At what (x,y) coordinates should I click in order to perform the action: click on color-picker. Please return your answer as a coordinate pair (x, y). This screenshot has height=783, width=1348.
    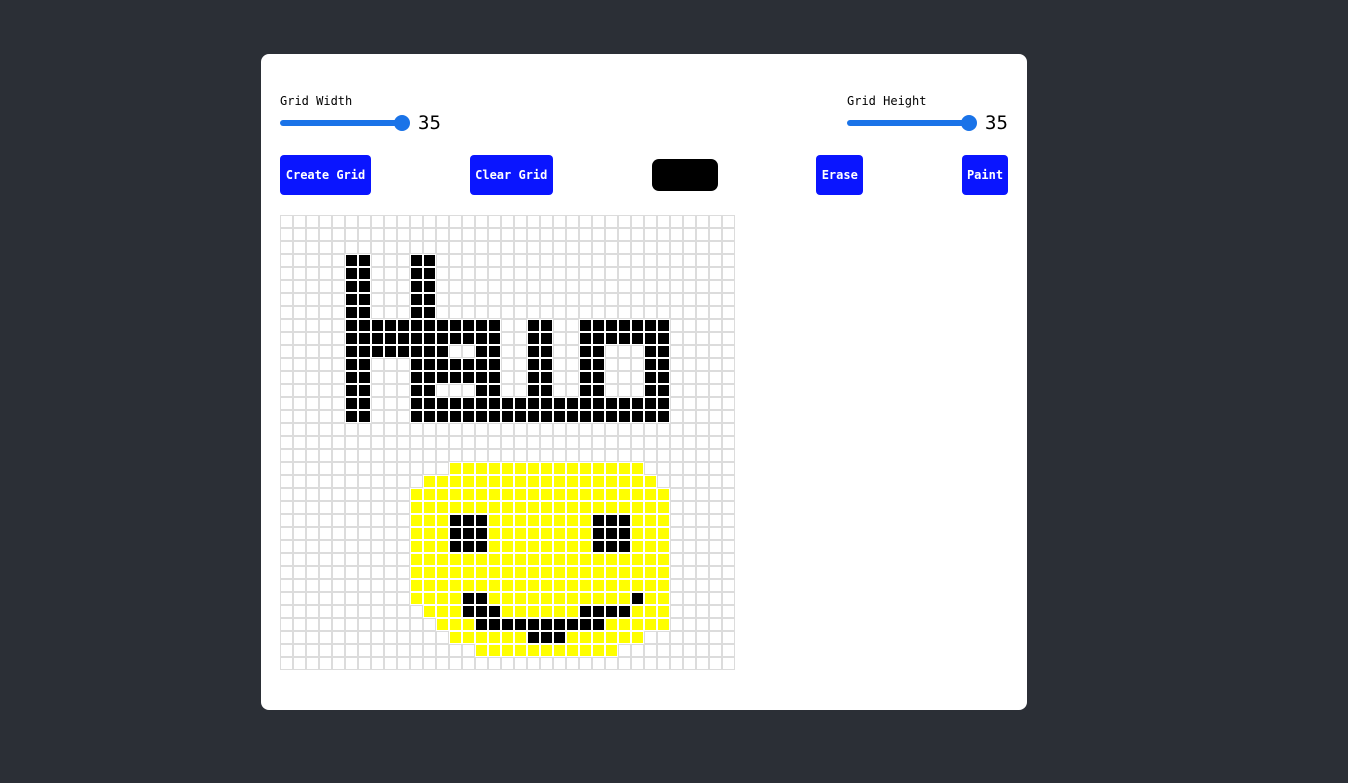
    Looking at the image, I should click on (684, 175).